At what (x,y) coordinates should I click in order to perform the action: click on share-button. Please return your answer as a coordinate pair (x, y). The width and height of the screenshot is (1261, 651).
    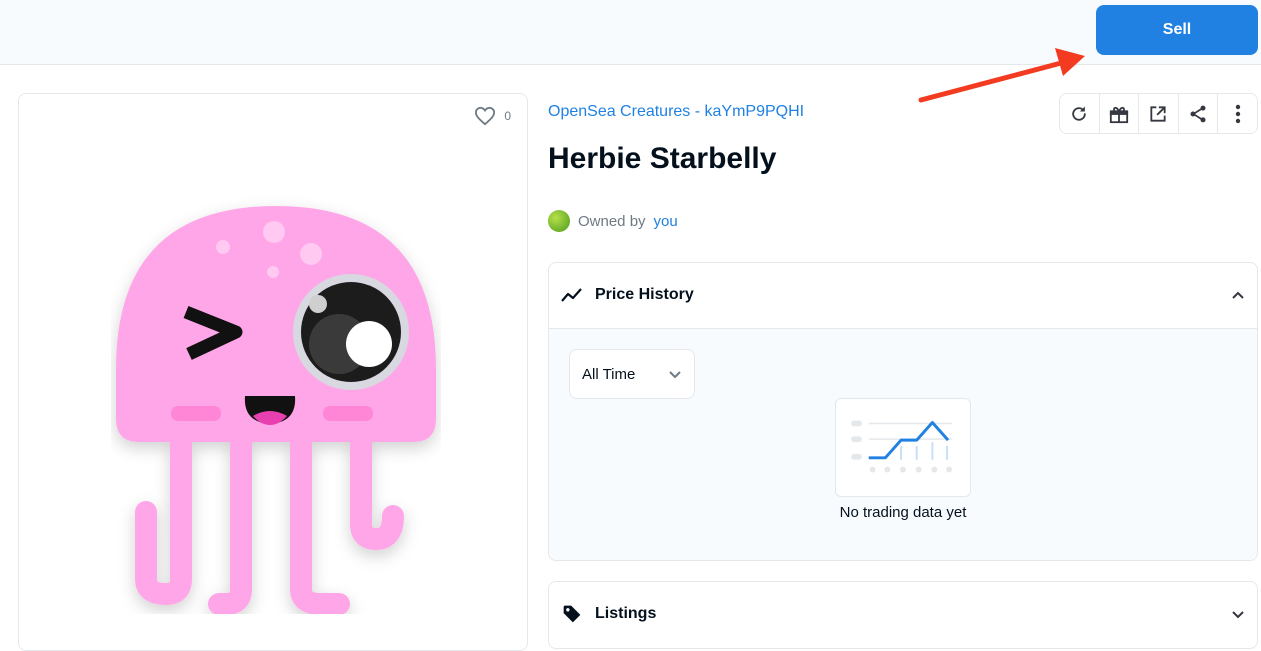
    Looking at the image, I should click on (1198, 113).